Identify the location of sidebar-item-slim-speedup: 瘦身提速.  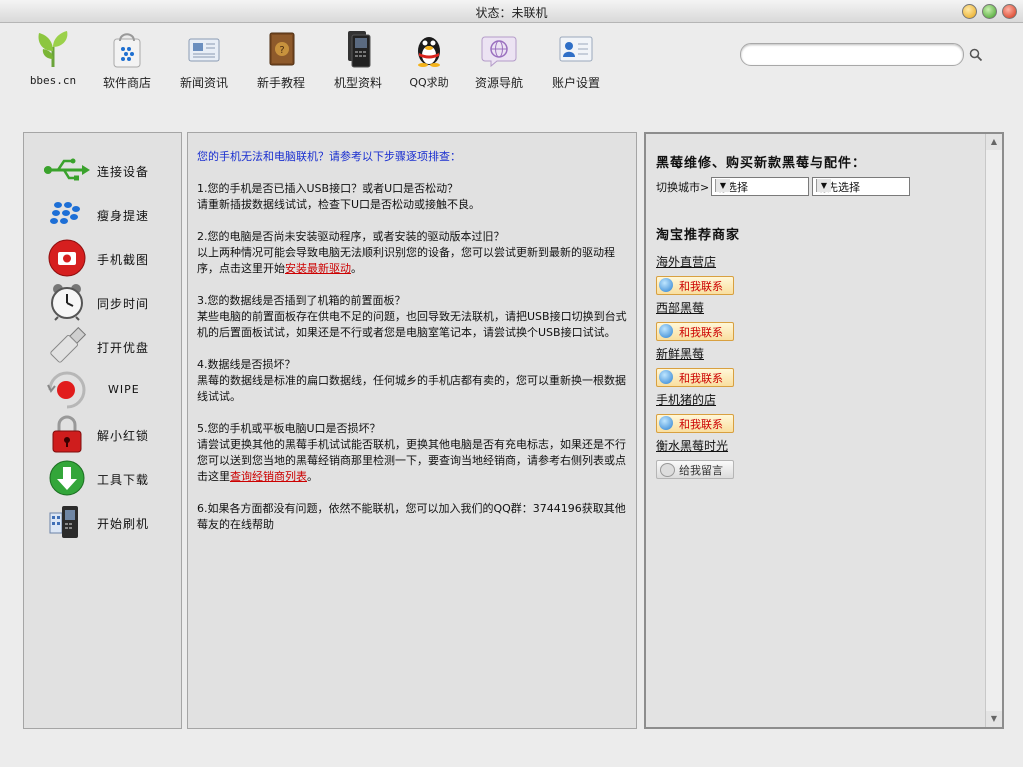
(112, 214).